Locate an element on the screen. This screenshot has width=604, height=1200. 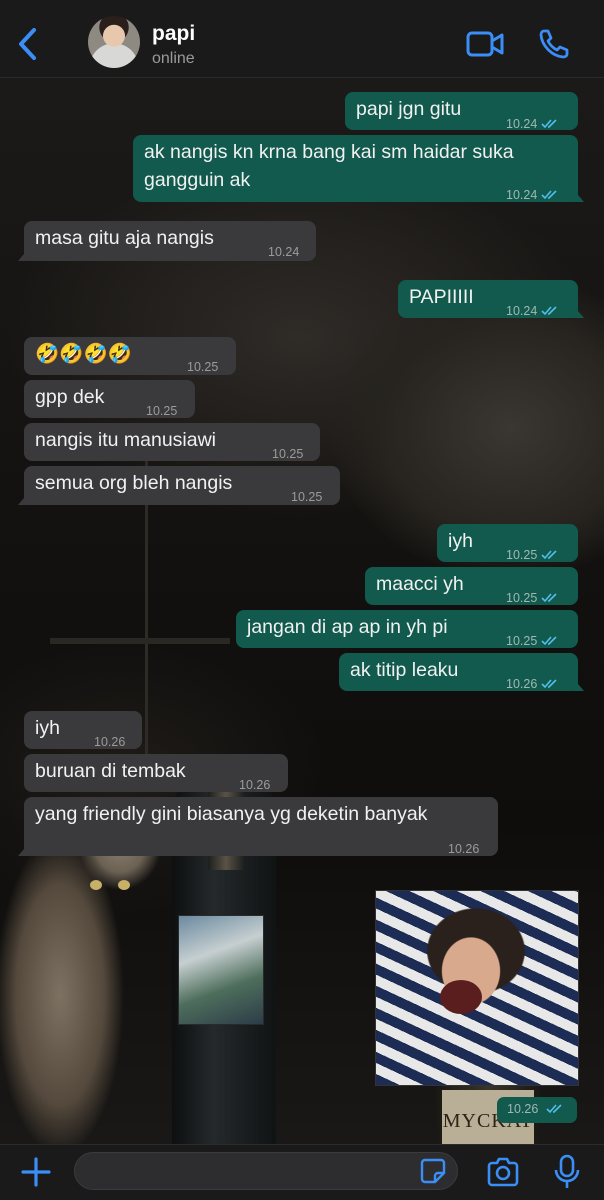
contact-status: online is located at coordinates (173, 58).